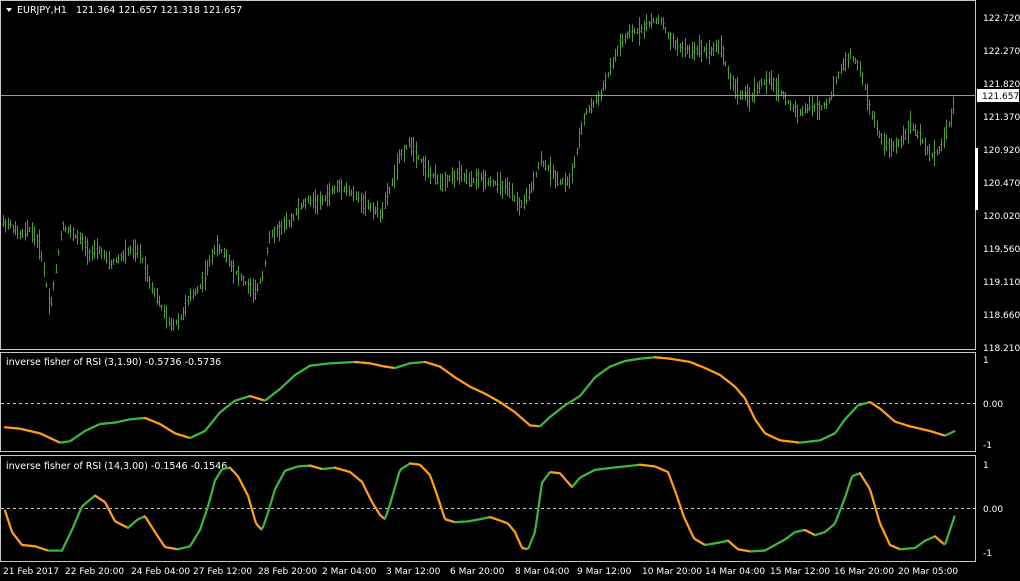  I want to click on indicator1-line, so click(479, 400).